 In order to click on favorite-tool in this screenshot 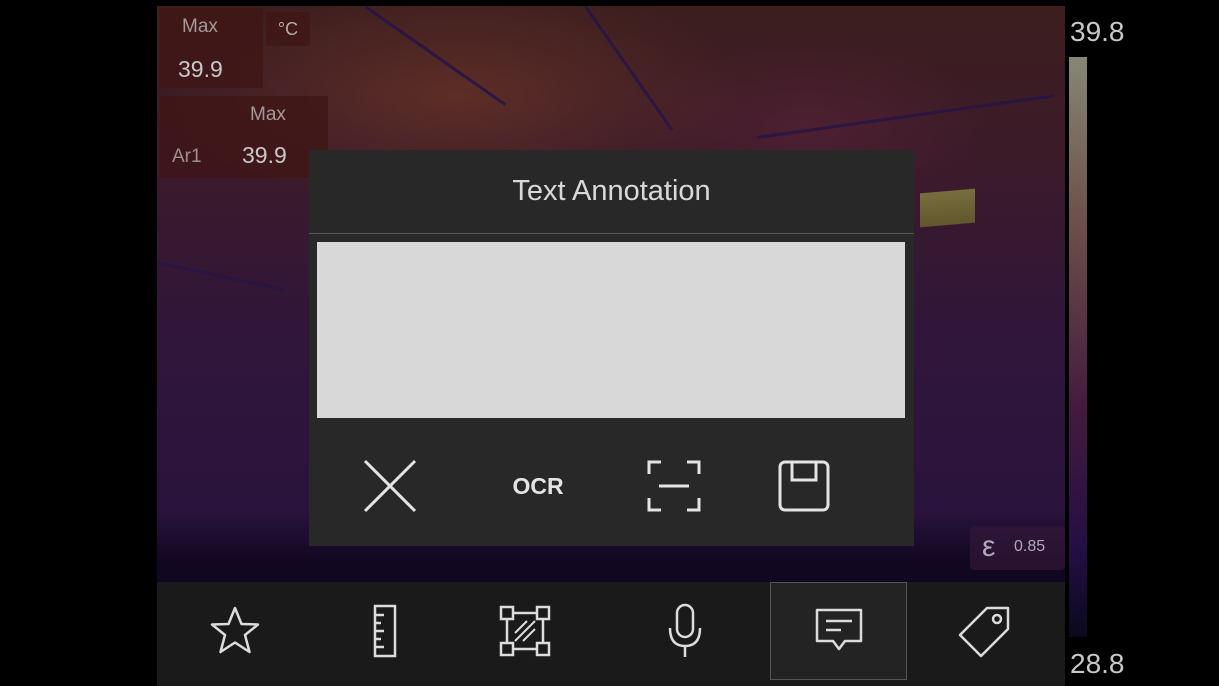, I will do `click(234, 631)`.